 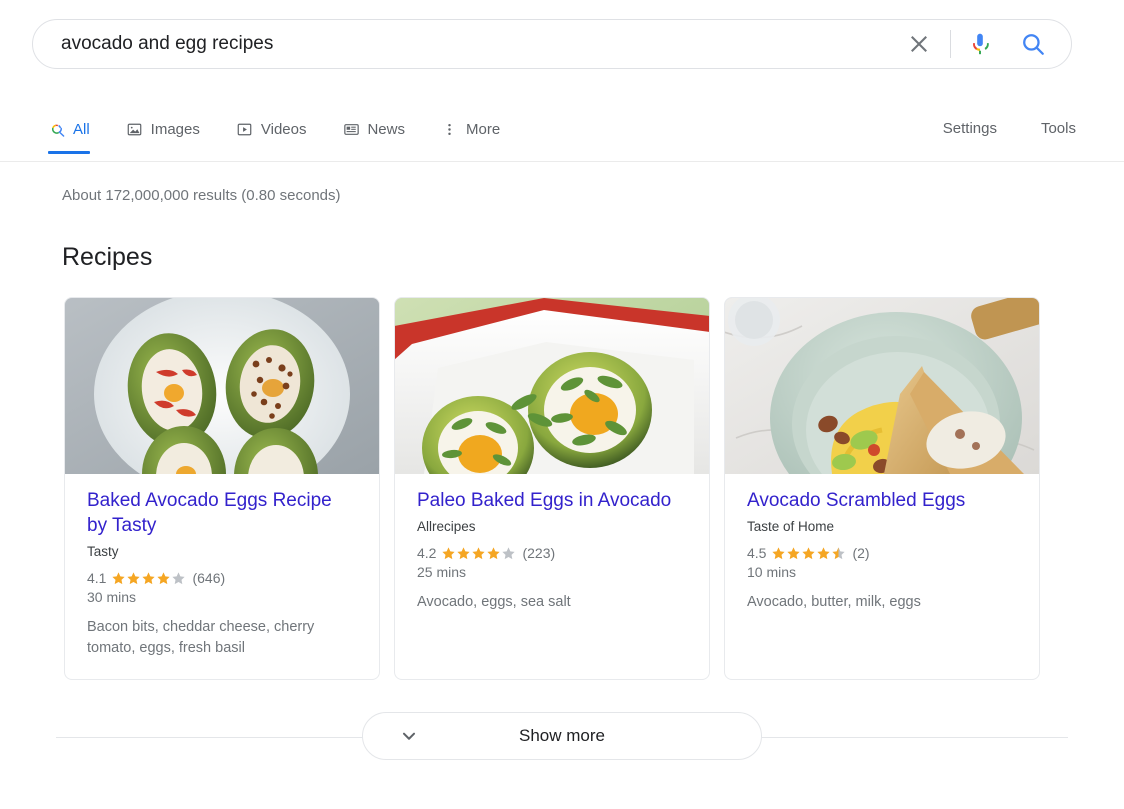 What do you see at coordinates (201, 195) in the screenshot?
I see `result-stats: About 172,000,000 results (0.80 seconds)` at bounding box center [201, 195].